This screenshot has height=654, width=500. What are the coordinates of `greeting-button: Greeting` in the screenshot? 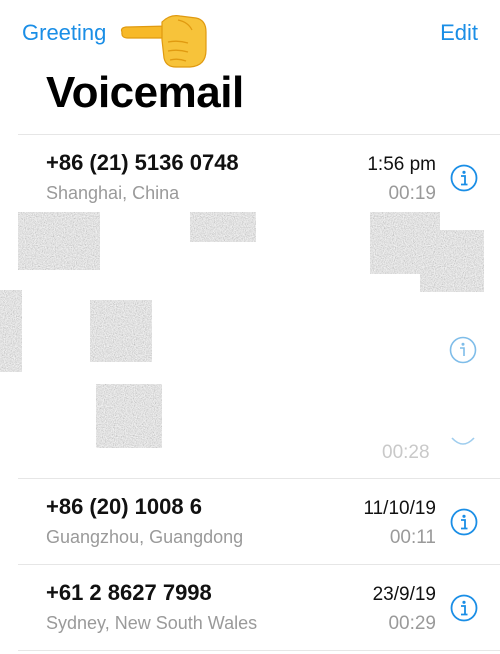 It's located at (64, 33).